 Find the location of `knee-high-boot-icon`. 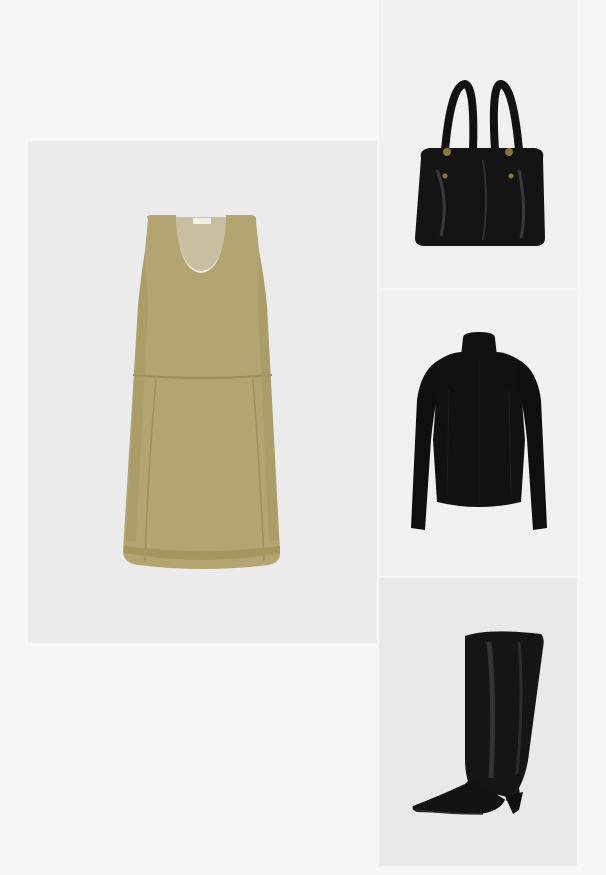

knee-high-boot-icon is located at coordinates (478, 723).